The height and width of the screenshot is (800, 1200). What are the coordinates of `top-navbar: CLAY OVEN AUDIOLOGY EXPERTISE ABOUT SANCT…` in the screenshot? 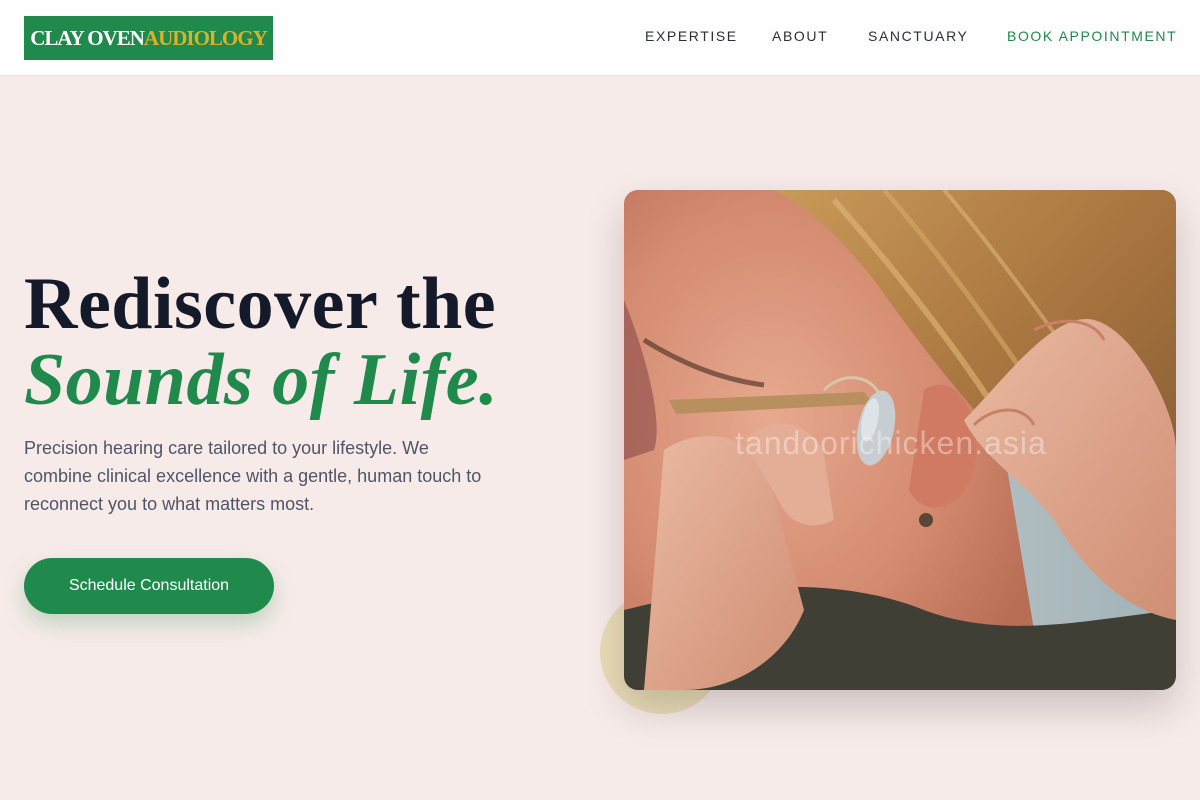 It's located at (600, 38).